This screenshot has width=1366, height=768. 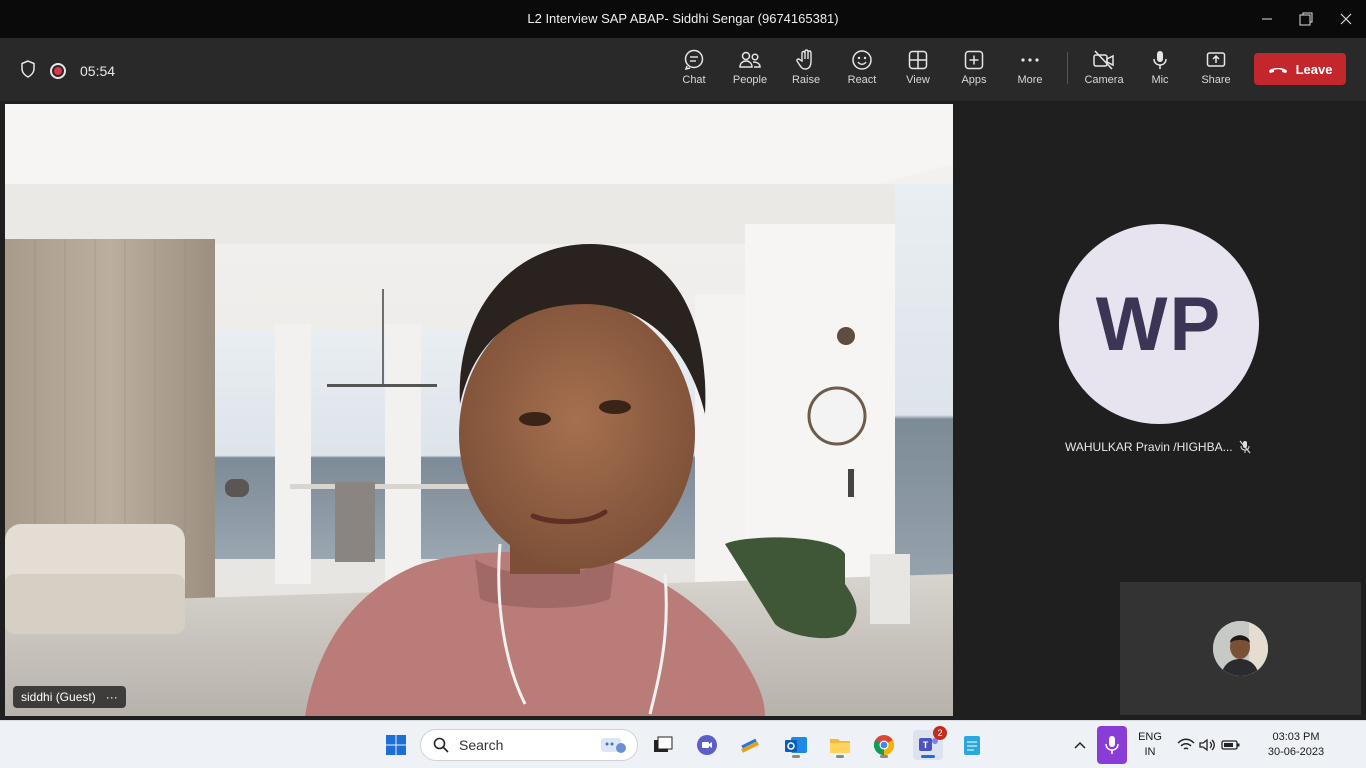 I want to click on mic-tray-icon, so click(x=1112, y=745).